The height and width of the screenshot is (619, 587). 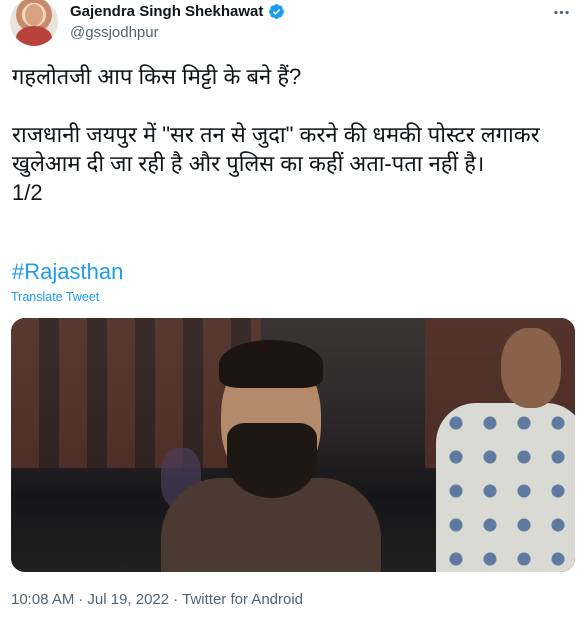 I want to click on more-options-icon, so click(x=561, y=12).